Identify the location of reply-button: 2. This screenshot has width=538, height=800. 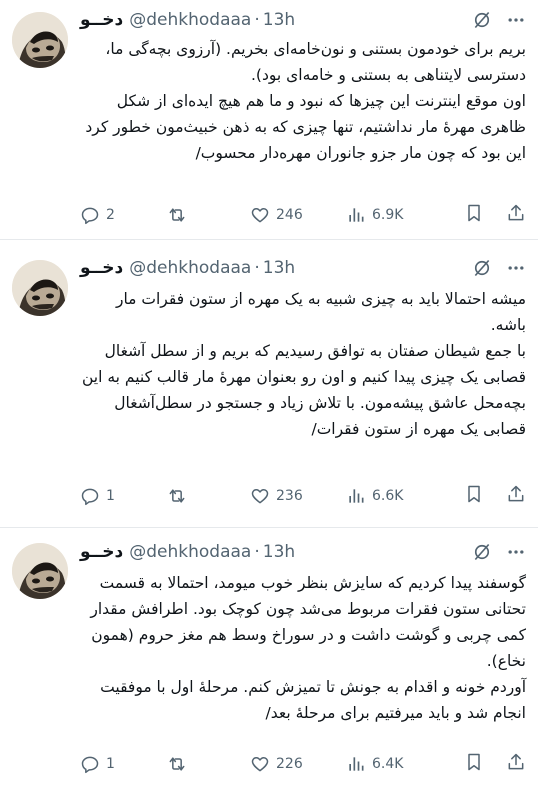
(123, 215).